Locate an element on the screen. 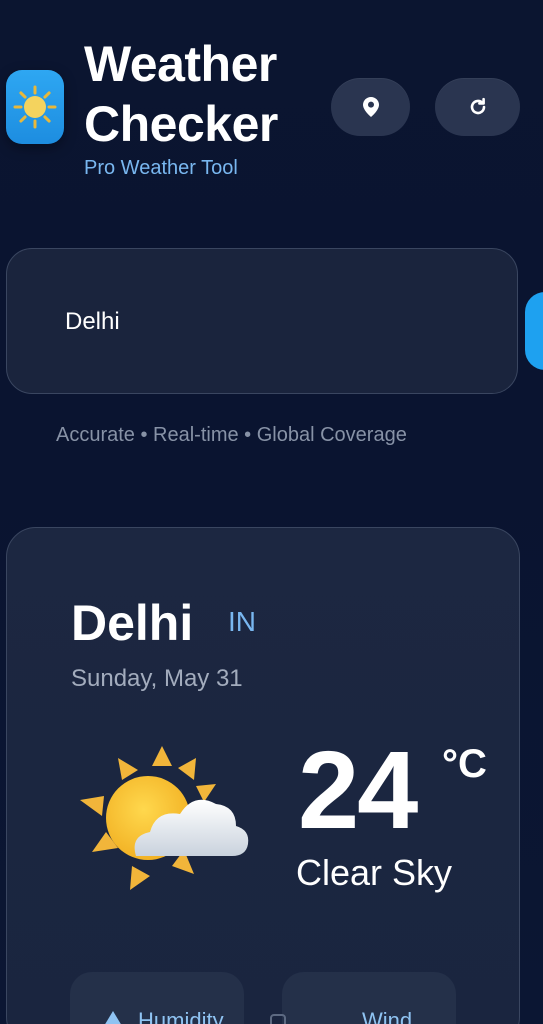 The height and width of the screenshot is (1024, 543). app-logo is located at coordinates (35, 107).